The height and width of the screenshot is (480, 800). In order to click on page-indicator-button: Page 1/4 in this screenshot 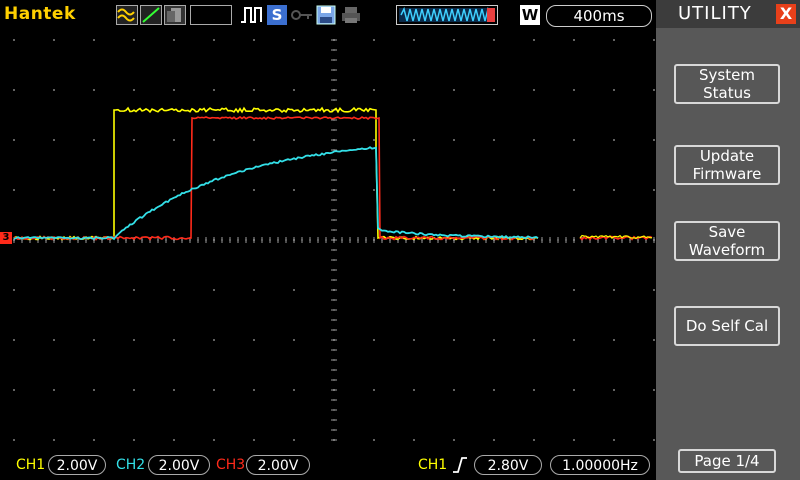, I will do `click(727, 461)`.